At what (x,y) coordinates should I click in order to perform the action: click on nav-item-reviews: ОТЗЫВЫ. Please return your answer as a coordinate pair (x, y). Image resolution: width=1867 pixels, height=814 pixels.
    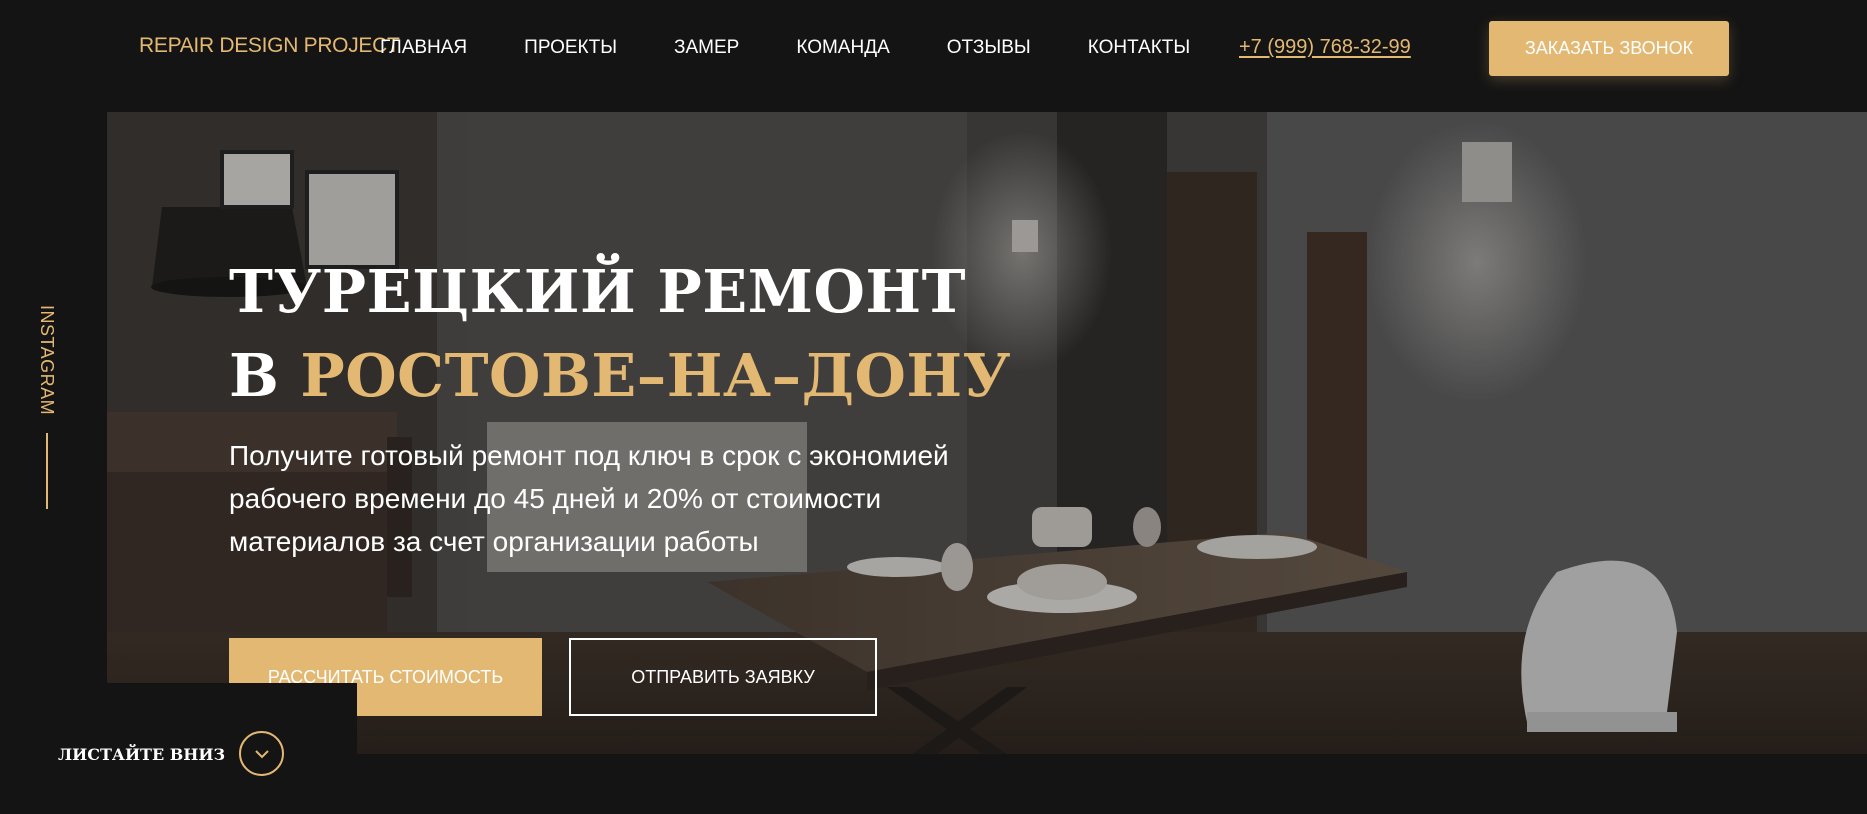
    Looking at the image, I should click on (989, 48).